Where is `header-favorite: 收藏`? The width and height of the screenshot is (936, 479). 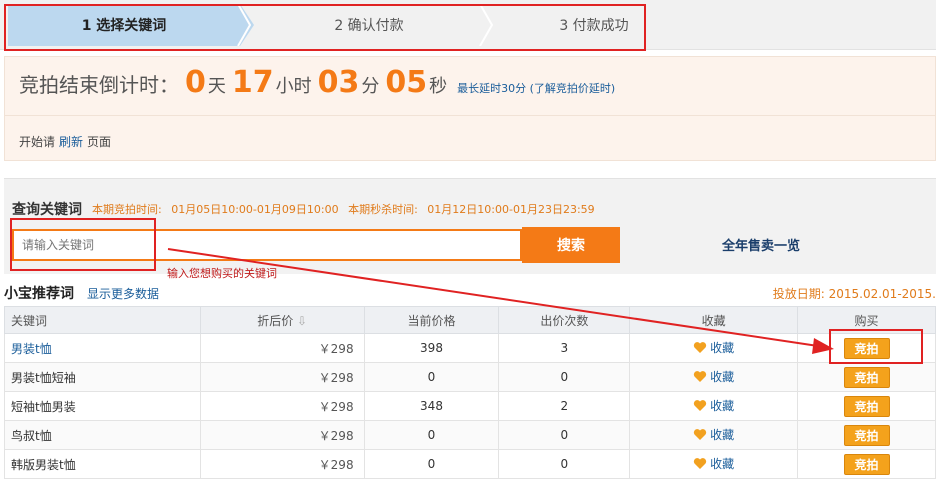
header-favorite: 收藏 is located at coordinates (714, 320).